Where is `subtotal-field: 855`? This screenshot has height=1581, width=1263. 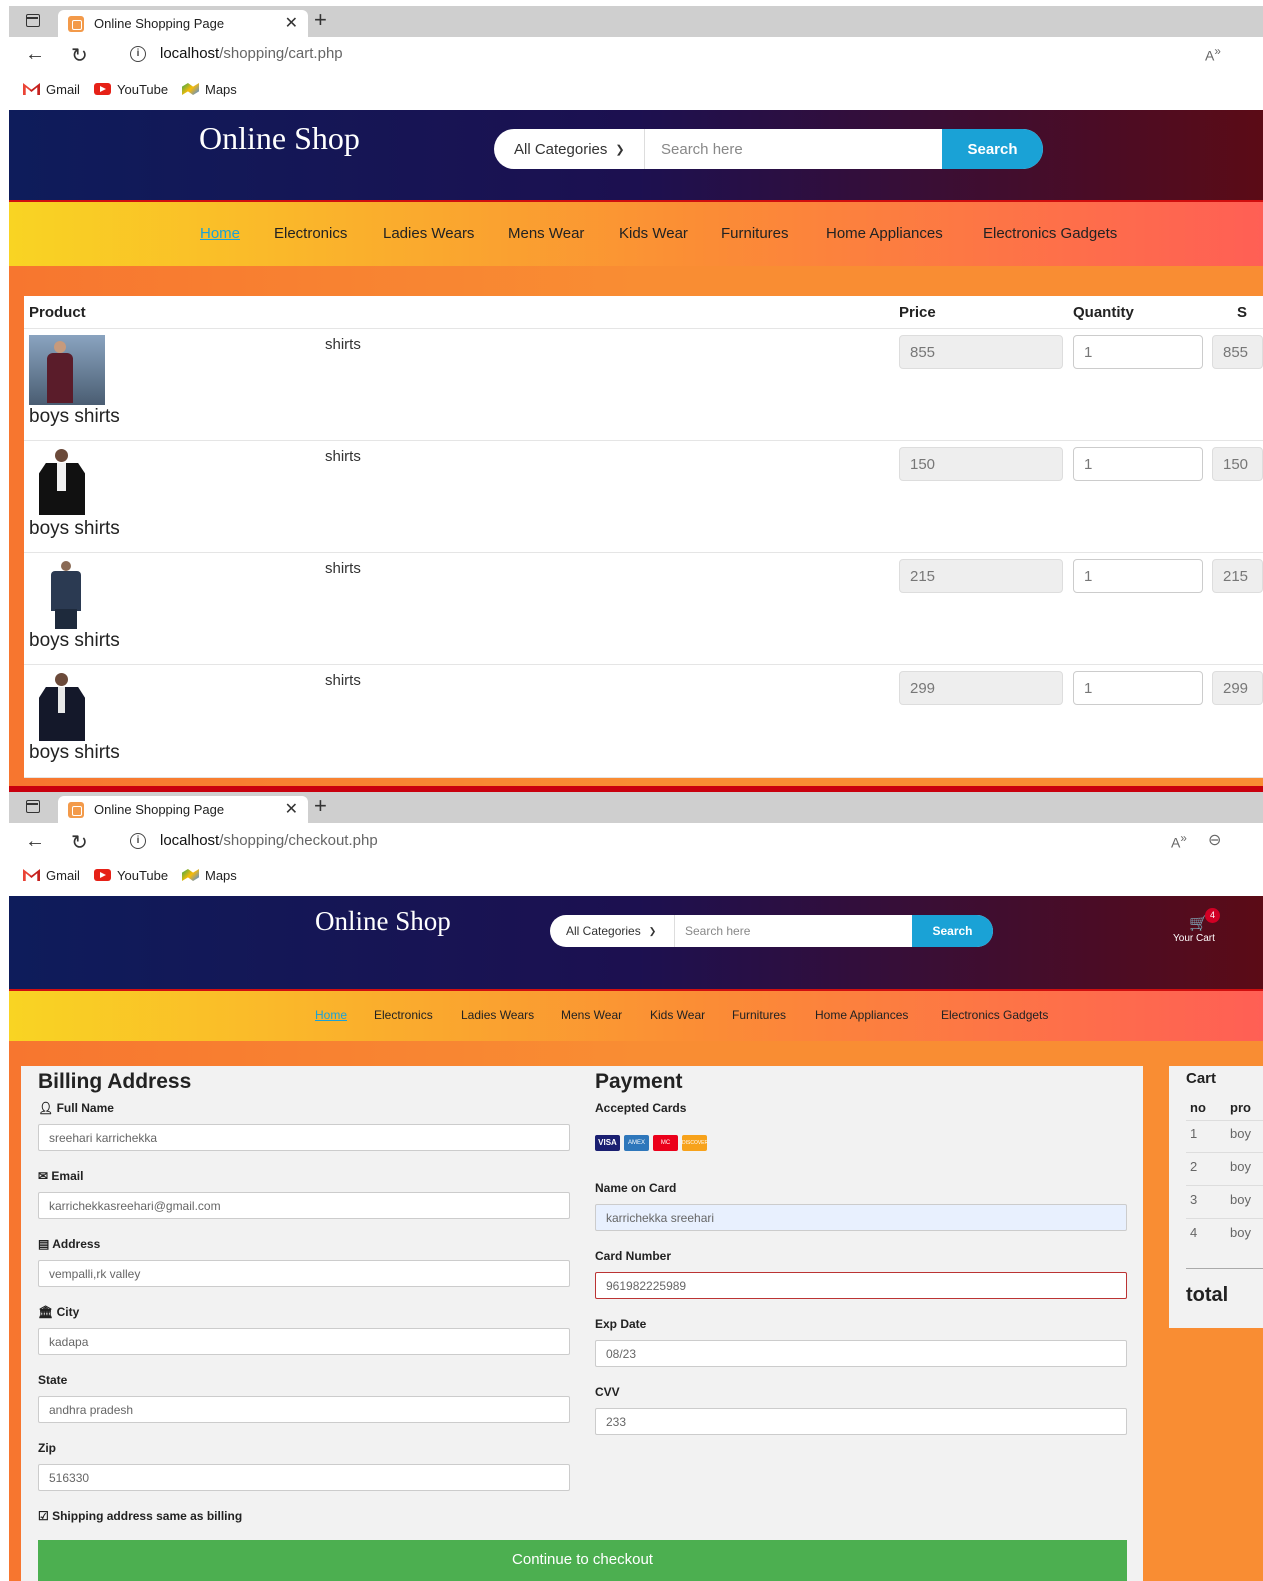 subtotal-field: 855 is located at coordinates (1237, 352).